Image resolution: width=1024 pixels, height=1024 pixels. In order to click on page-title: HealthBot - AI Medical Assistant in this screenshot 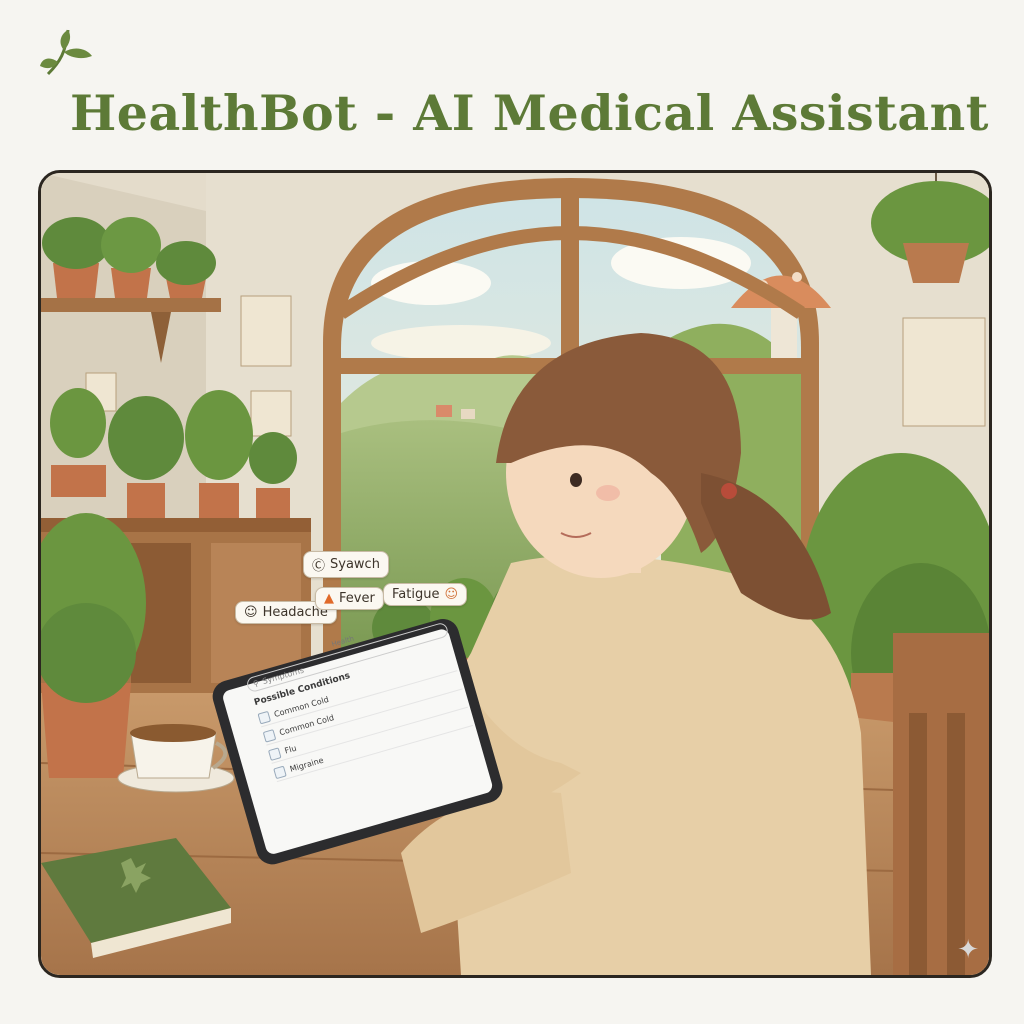, I will do `click(529, 113)`.